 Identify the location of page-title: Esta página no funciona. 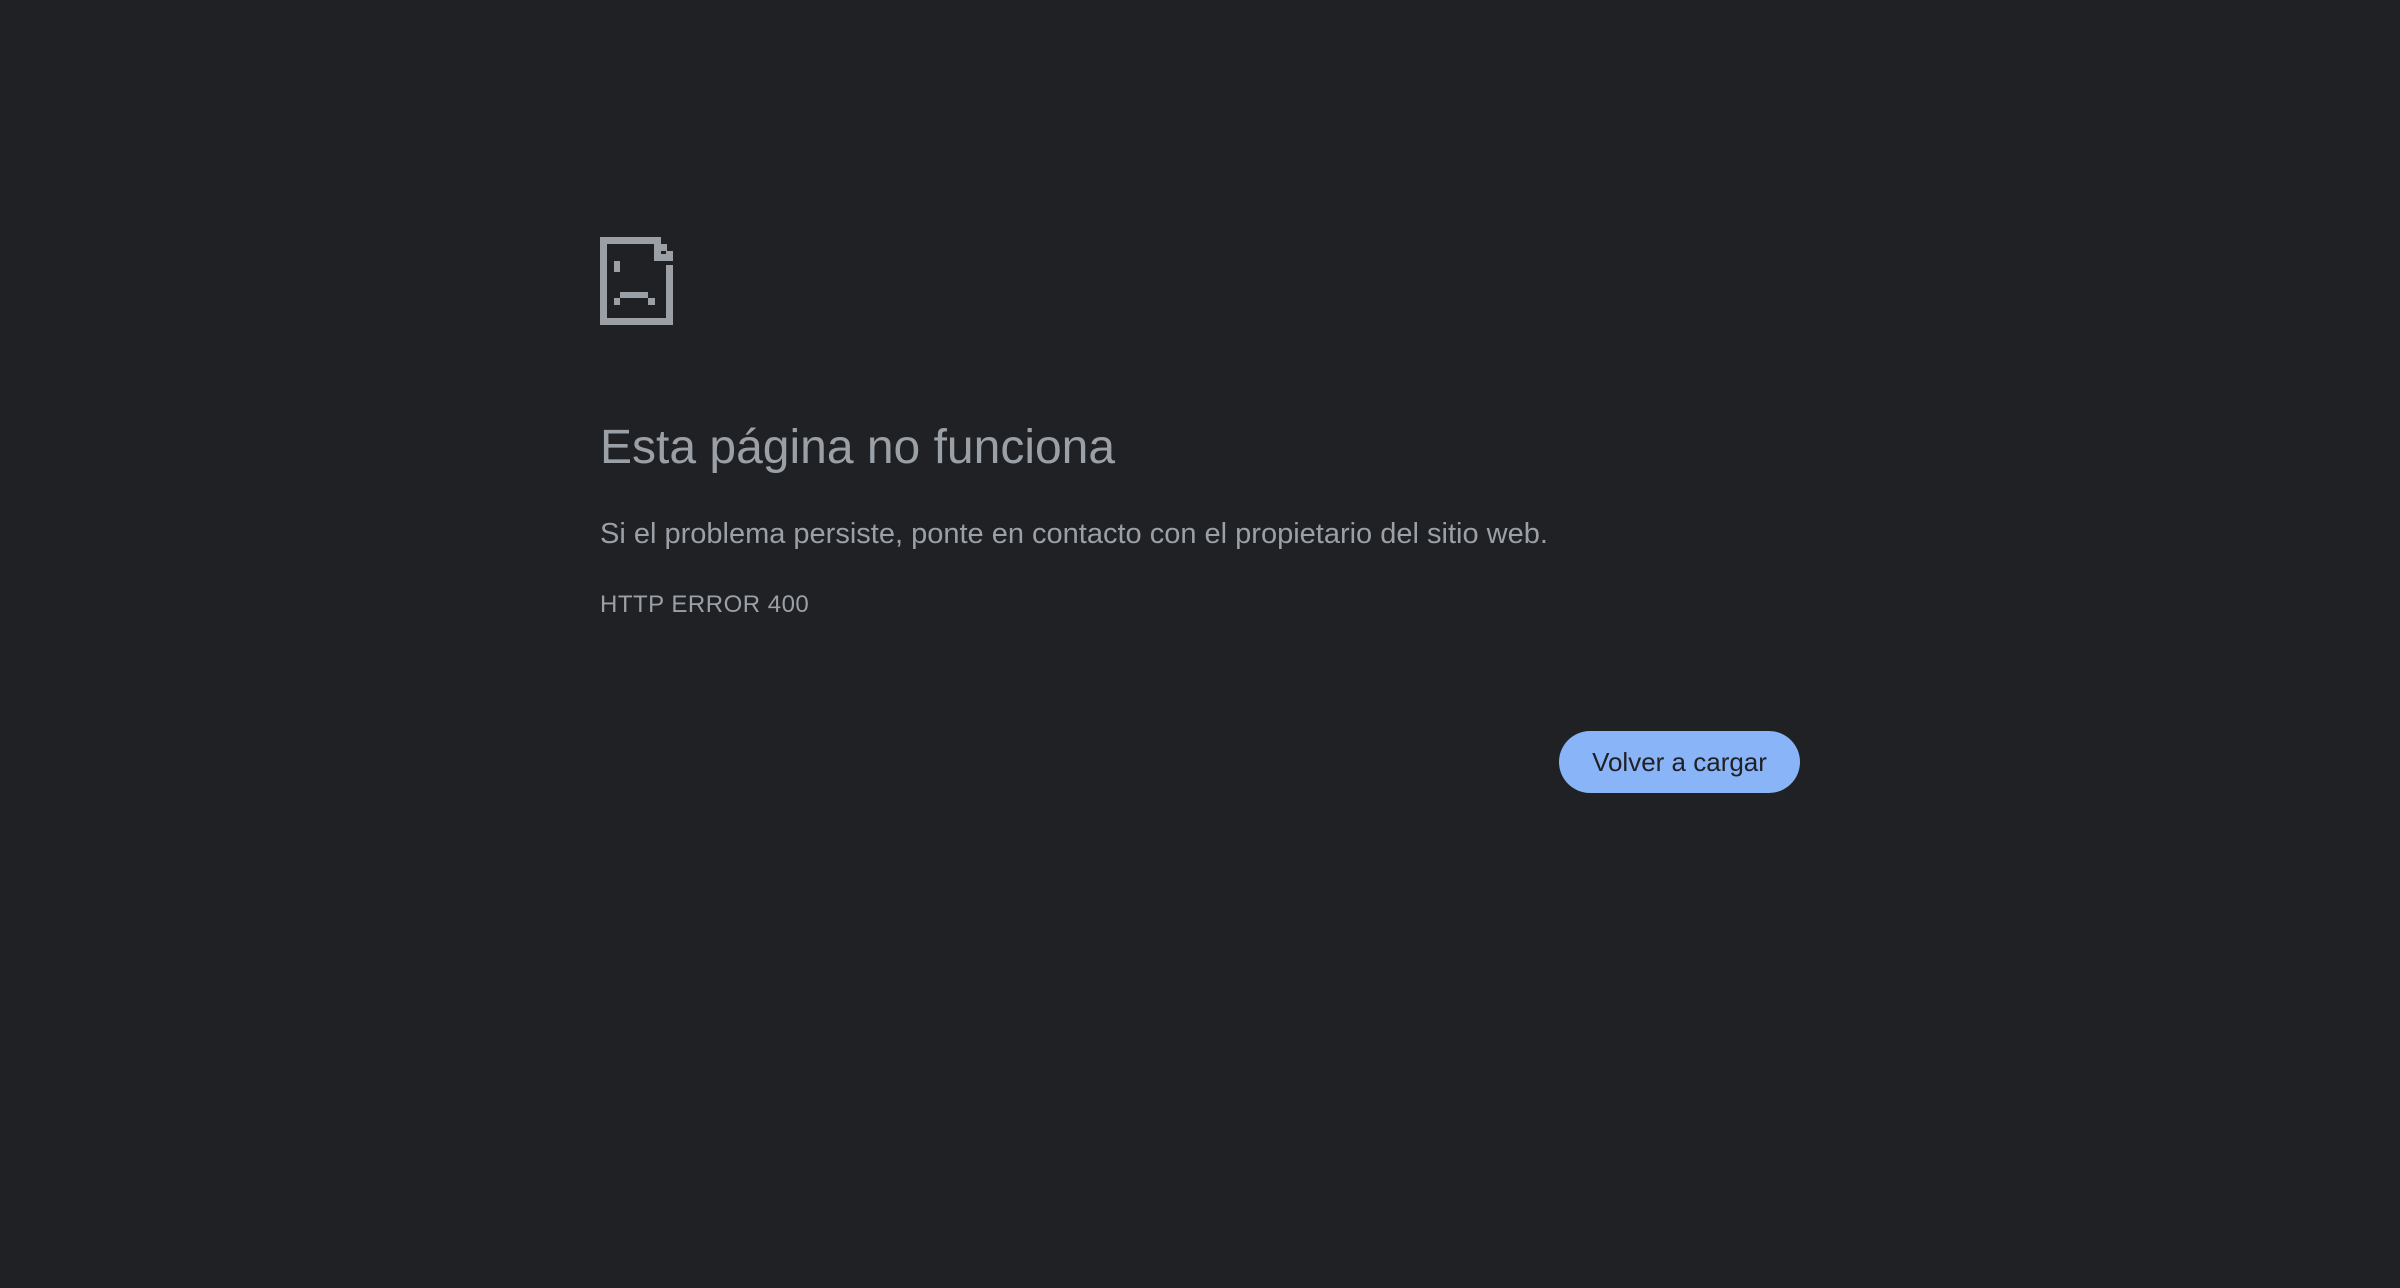
(858, 447).